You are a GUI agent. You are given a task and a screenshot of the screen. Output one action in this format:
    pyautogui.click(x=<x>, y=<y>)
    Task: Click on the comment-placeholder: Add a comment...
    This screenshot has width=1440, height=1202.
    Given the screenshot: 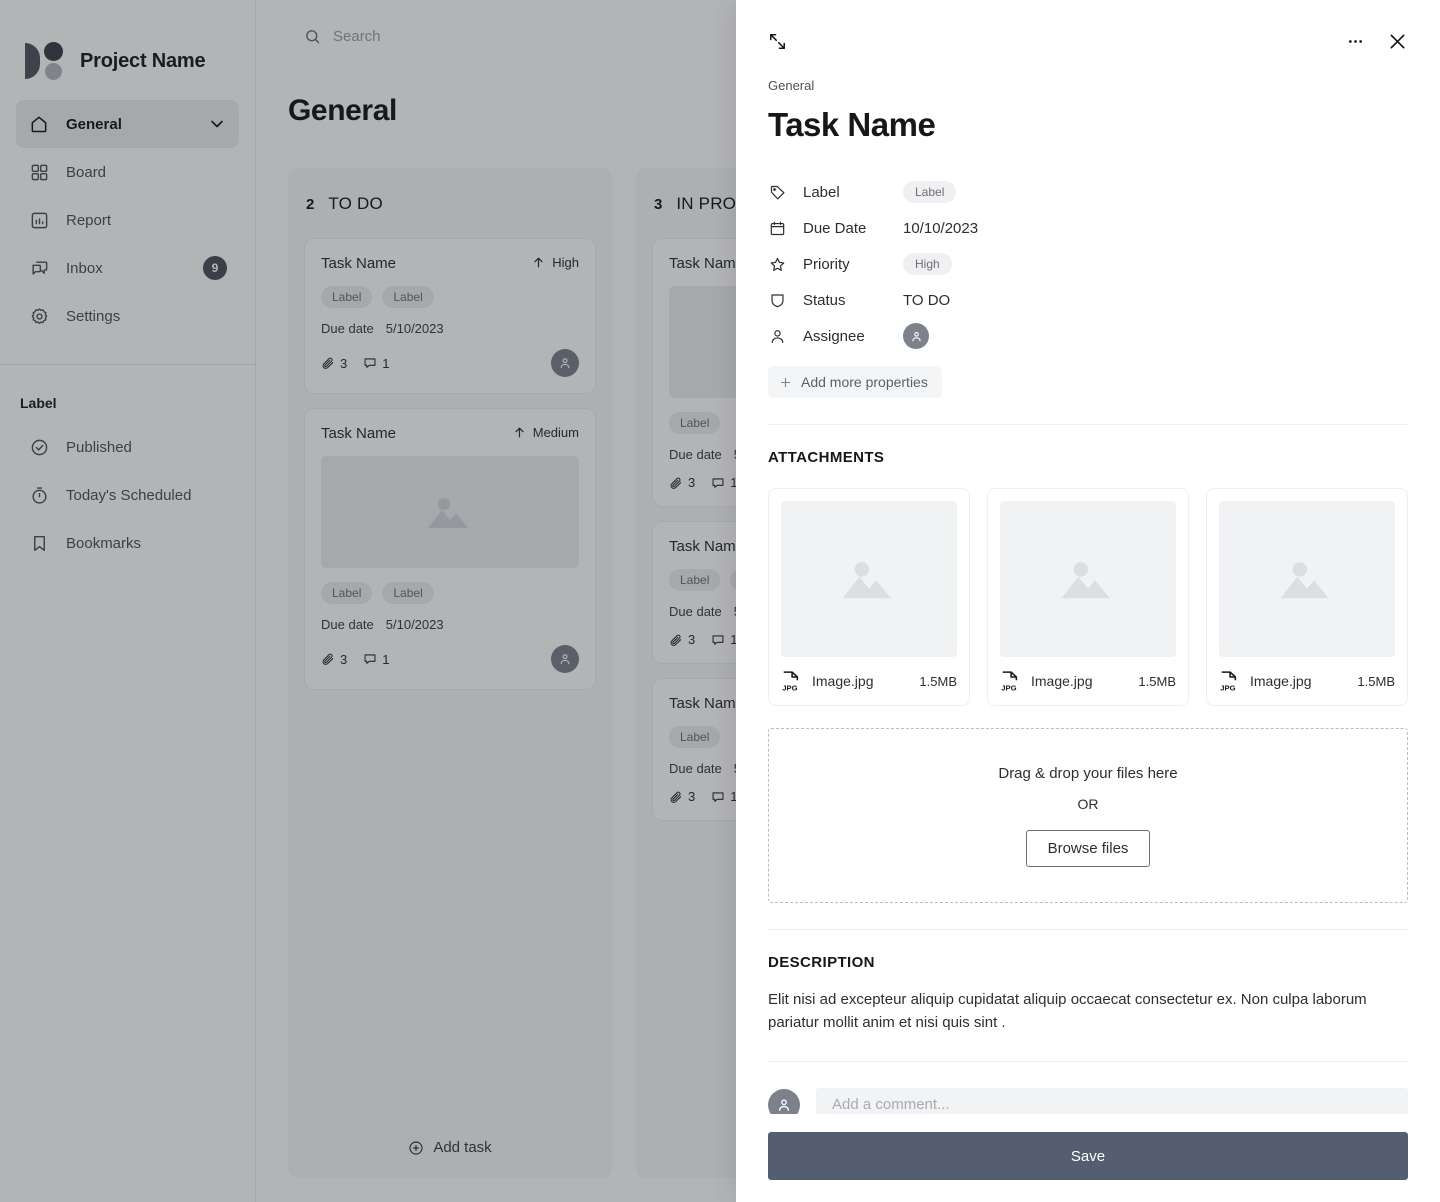 What is the action you would take?
    pyautogui.click(x=891, y=1105)
    